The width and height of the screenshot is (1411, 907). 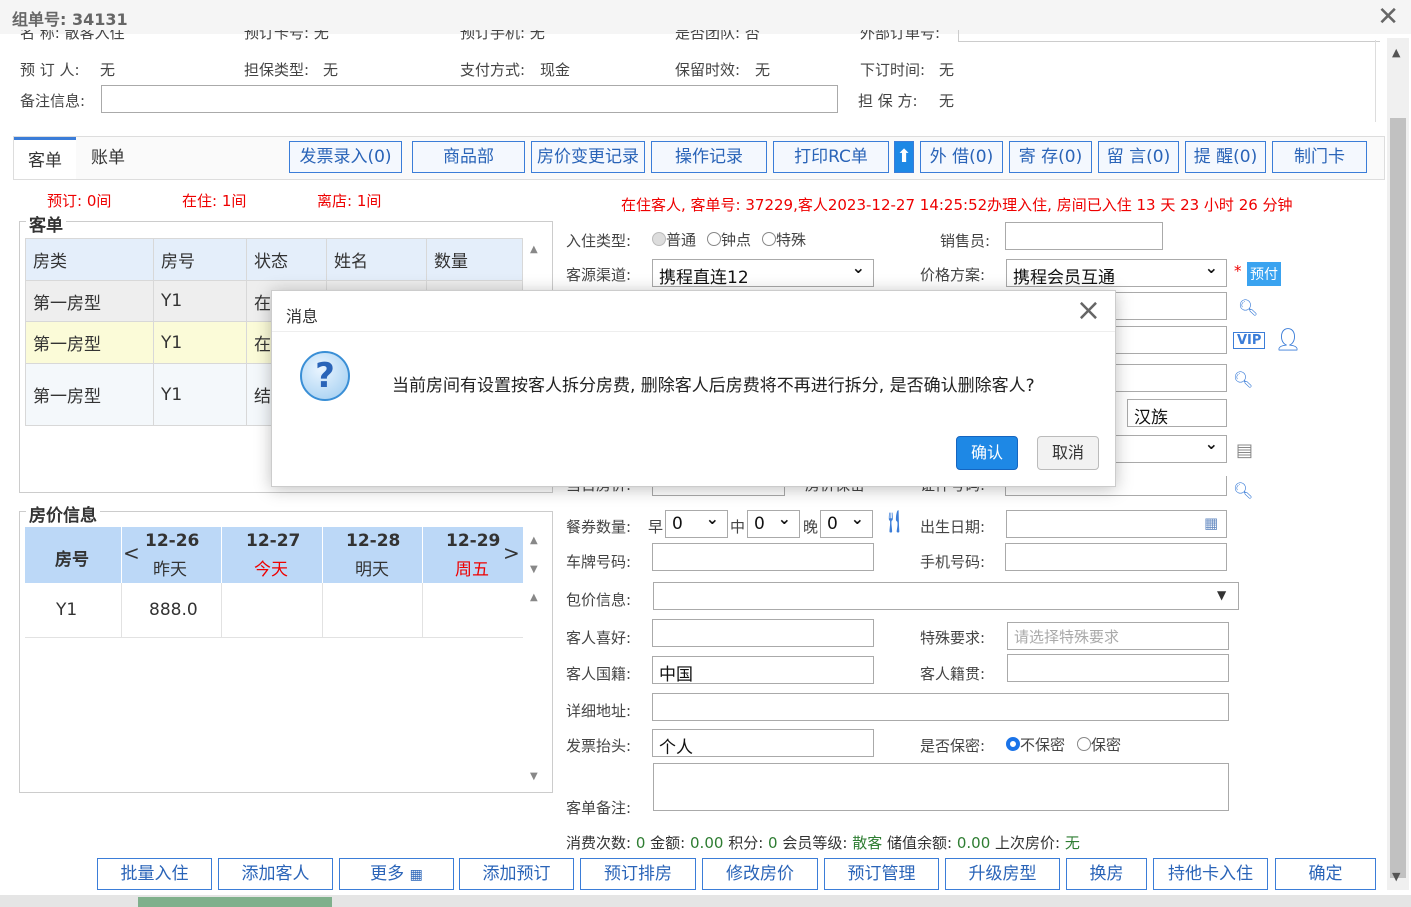 I want to click on dialog-confirm-button: 确认, so click(x=987, y=453).